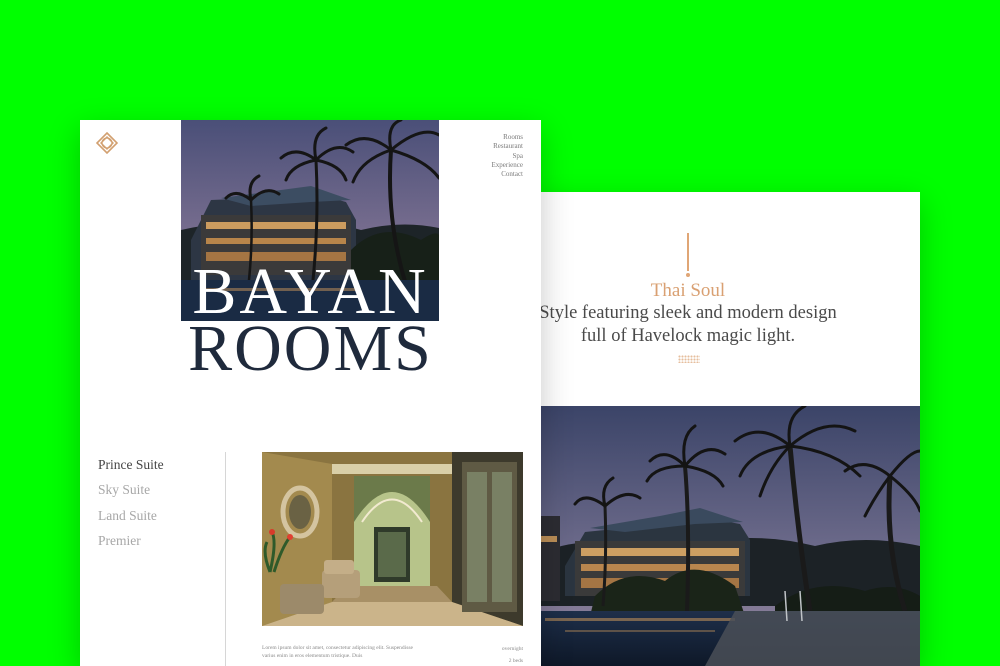 The height and width of the screenshot is (666, 1000). What do you see at coordinates (515, 661) in the screenshot?
I see `meta-beds: 2 beds` at bounding box center [515, 661].